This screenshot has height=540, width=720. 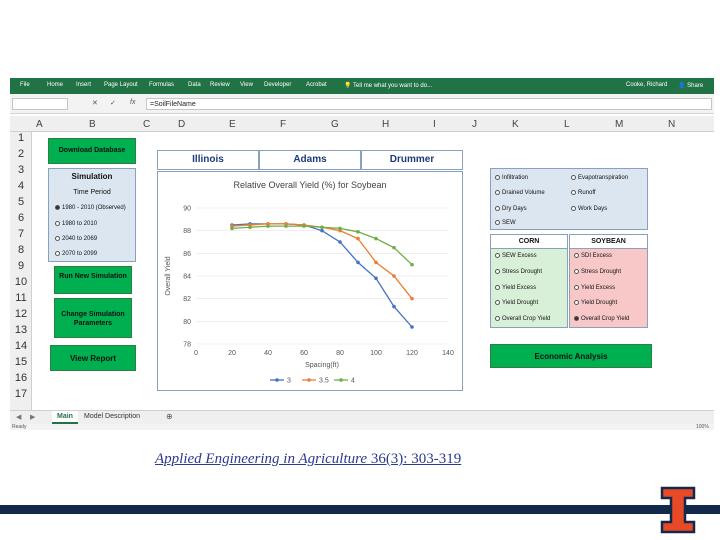 I want to click on option-radio-work-days: Work Days, so click(x=589, y=209).